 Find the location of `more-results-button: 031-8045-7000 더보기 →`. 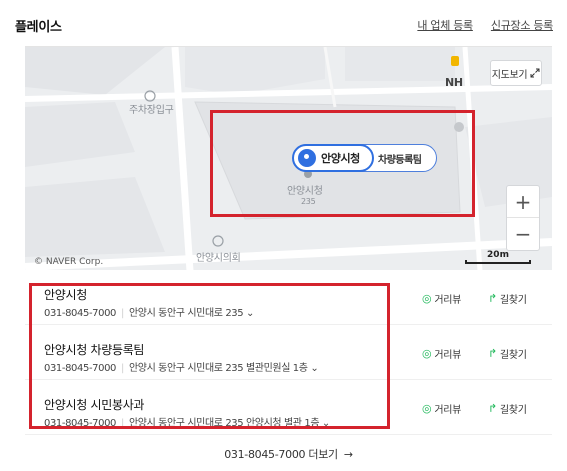

more-results-button: 031-8045-7000 더보기 → is located at coordinates (288, 454).